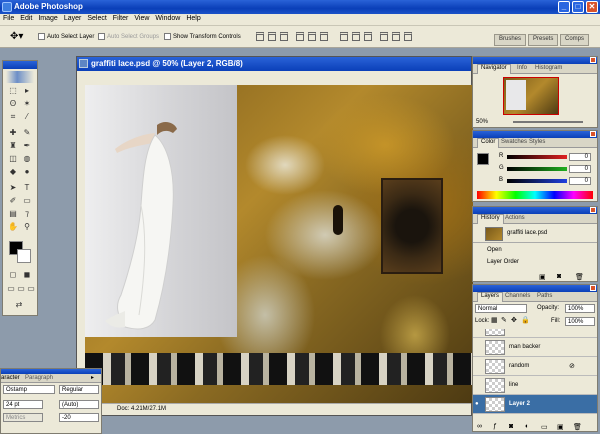 The width and height of the screenshot is (600, 434). I want to click on menu-filter: Filter, so click(121, 18).